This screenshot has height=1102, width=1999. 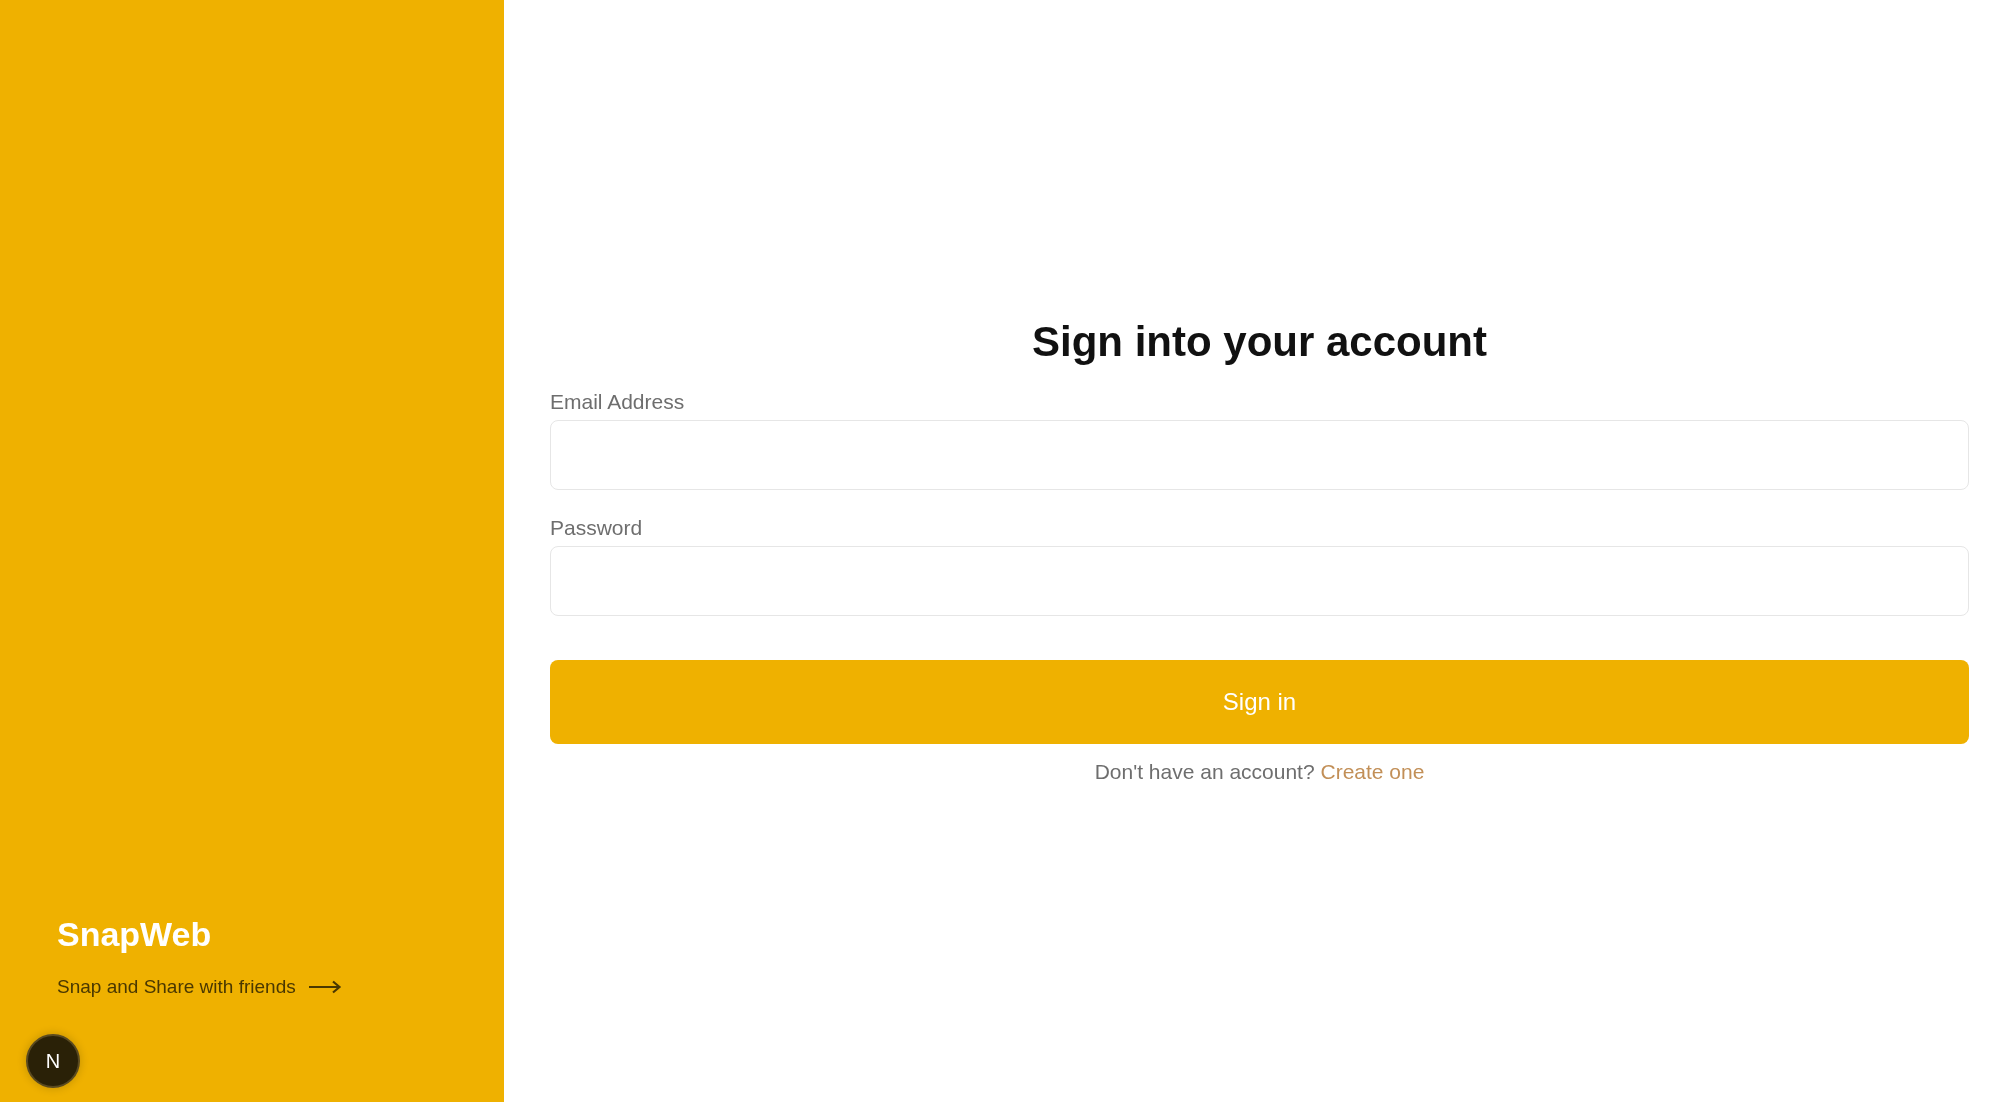 I want to click on footer-text: Don't have an account?, so click(x=1204, y=771).